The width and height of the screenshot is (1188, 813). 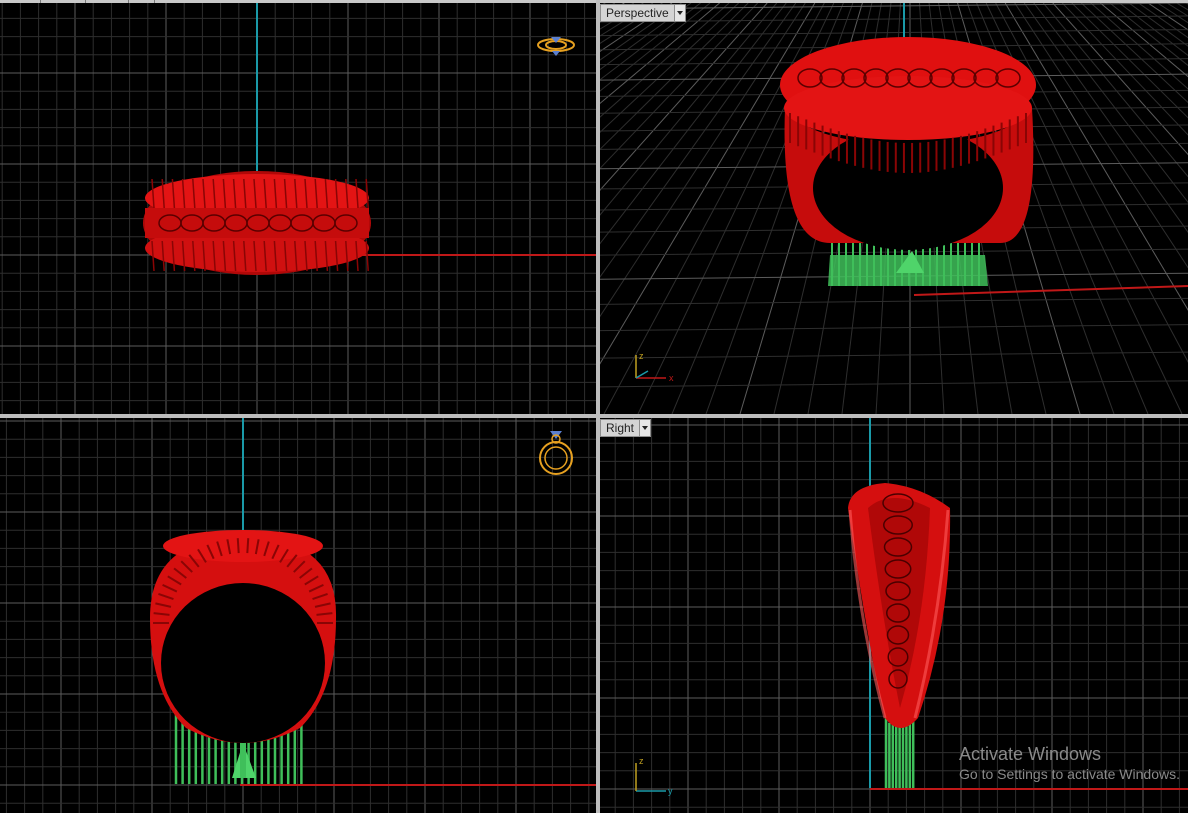 I want to click on viewport-horizontal-splitter, so click(x=594, y=416).